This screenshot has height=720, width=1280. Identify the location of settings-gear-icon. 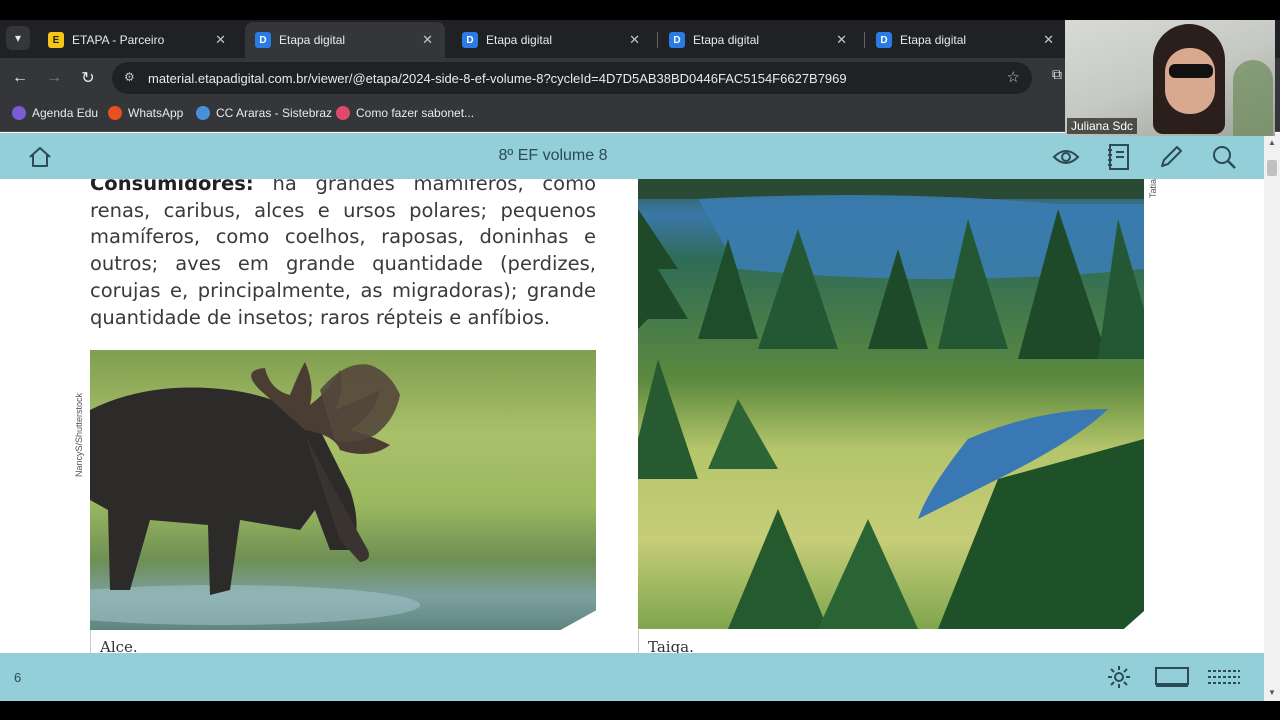
(1119, 677).